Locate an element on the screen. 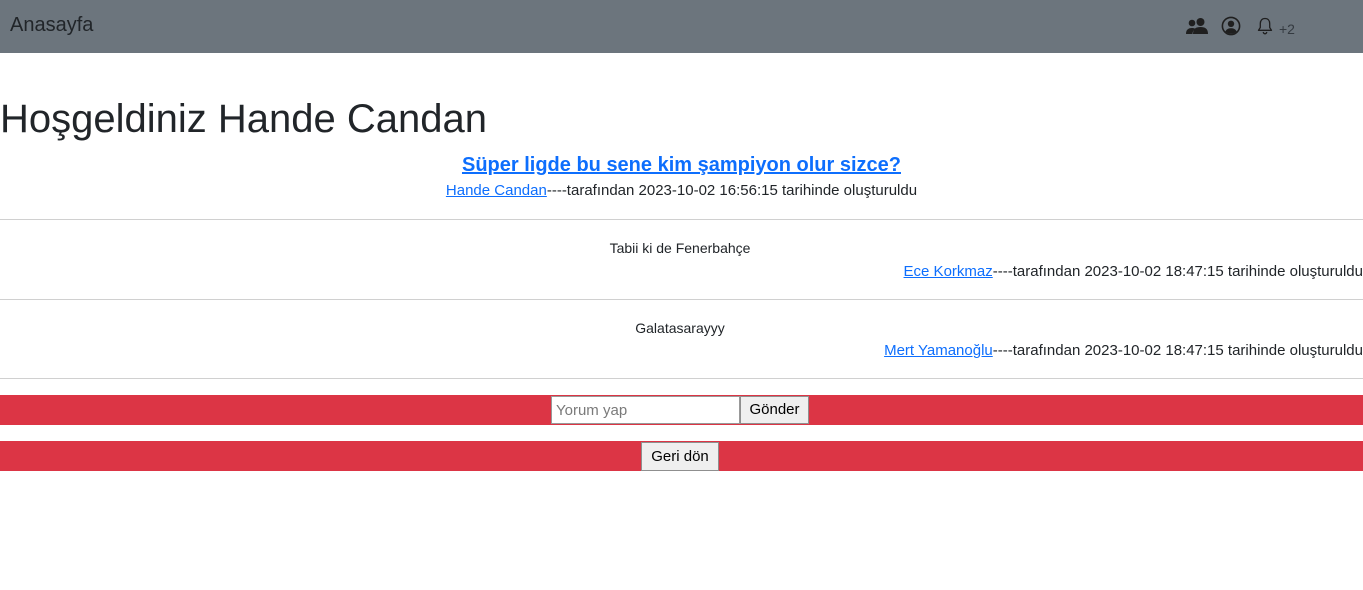 The image size is (1363, 590). back-bar: Geri dön is located at coordinates (681, 456).